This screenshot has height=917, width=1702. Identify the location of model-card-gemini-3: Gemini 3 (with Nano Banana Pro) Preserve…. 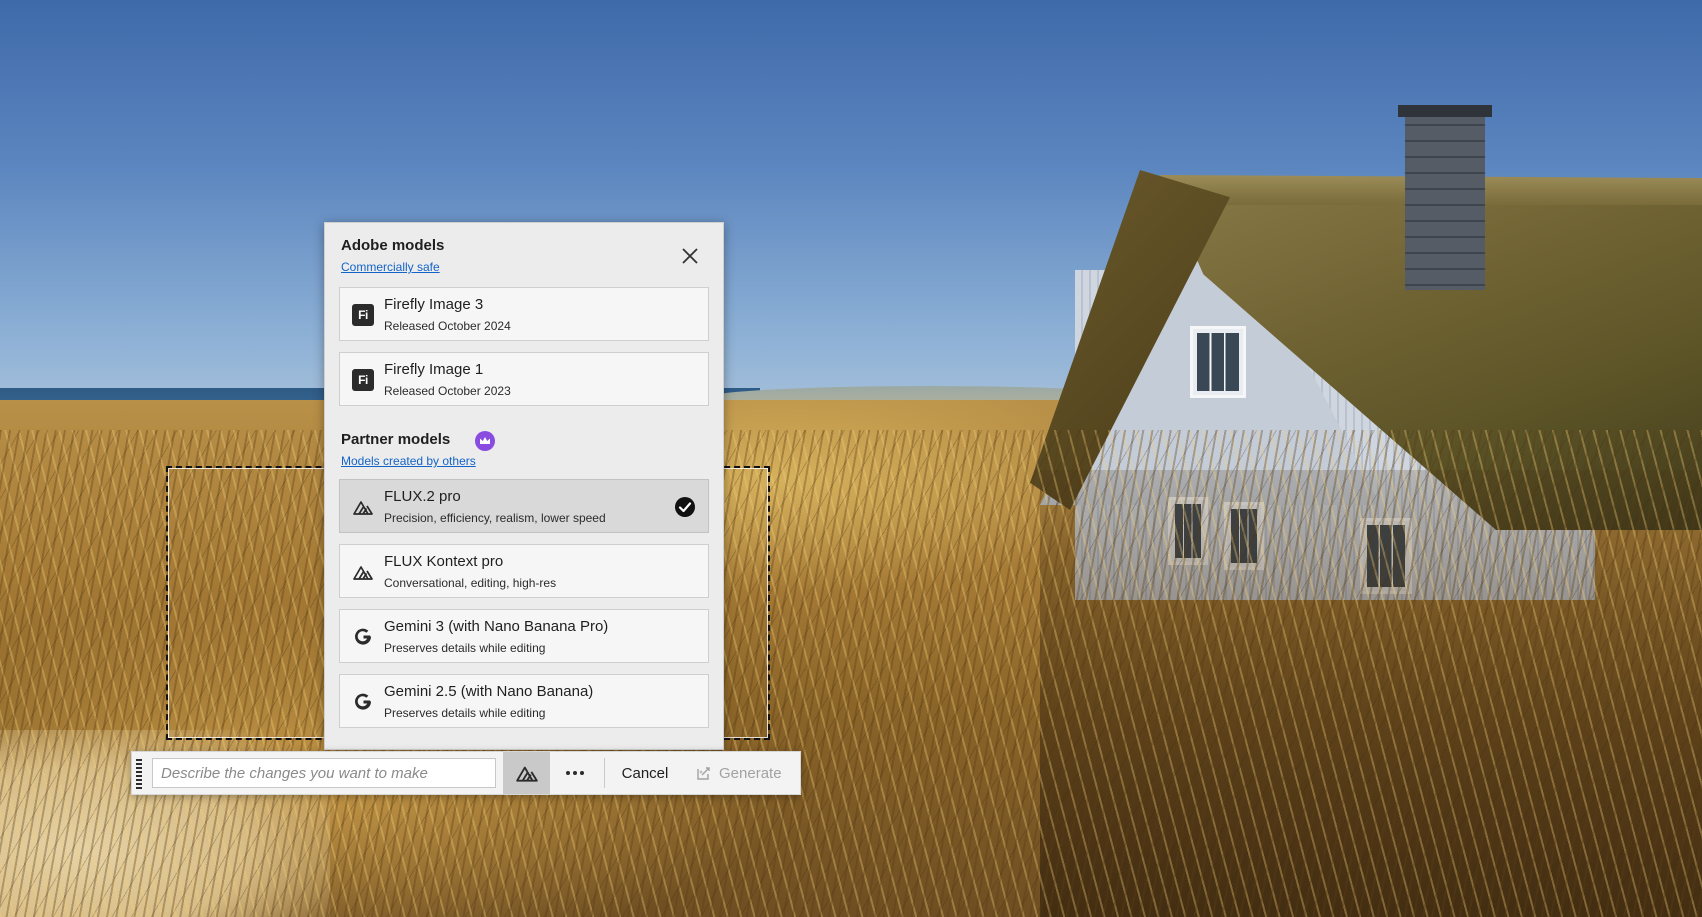
(524, 636).